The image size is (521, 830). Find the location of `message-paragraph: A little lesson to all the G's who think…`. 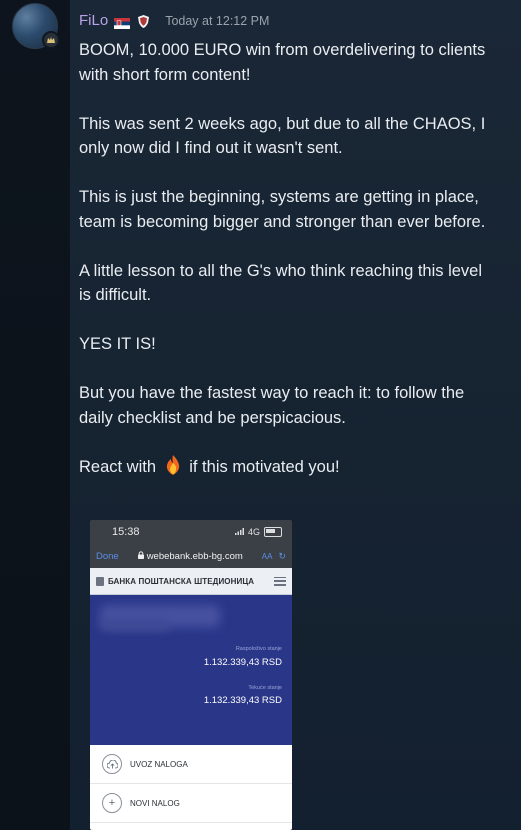

message-paragraph: A little lesson to all the G's who think… is located at coordinates (281, 283).